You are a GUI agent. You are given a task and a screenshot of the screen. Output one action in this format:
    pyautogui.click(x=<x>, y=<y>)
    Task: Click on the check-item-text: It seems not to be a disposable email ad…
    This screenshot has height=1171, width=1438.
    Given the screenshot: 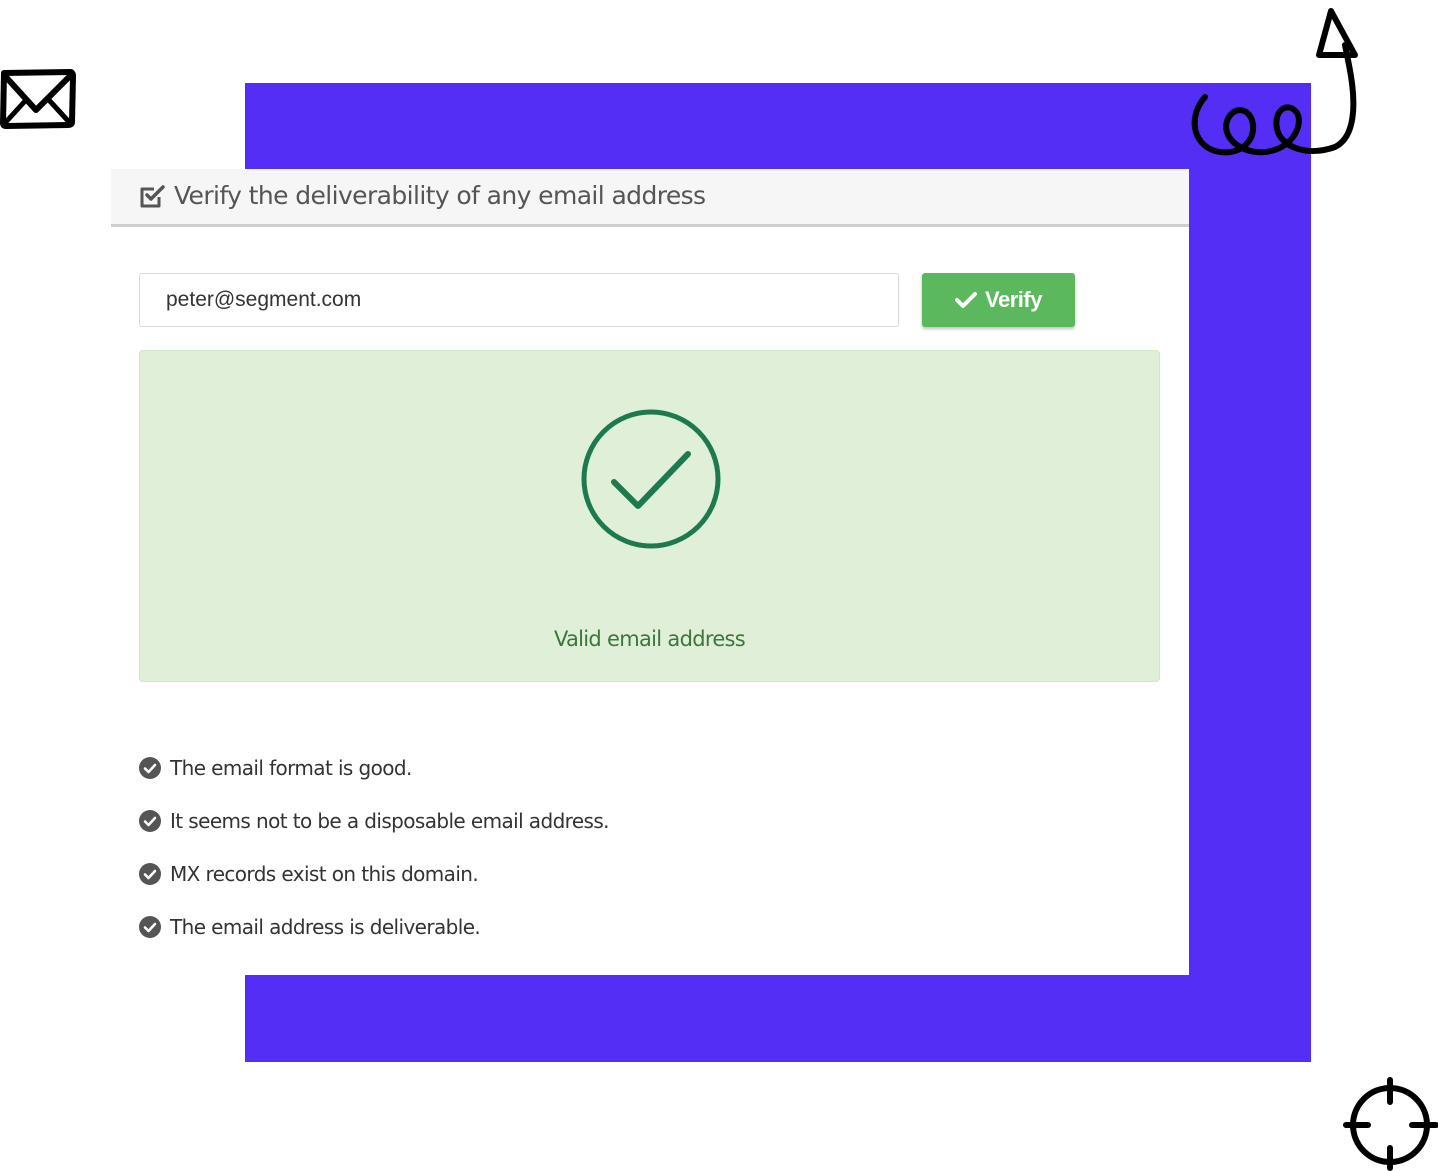 What is the action you would take?
    pyautogui.click(x=390, y=820)
    